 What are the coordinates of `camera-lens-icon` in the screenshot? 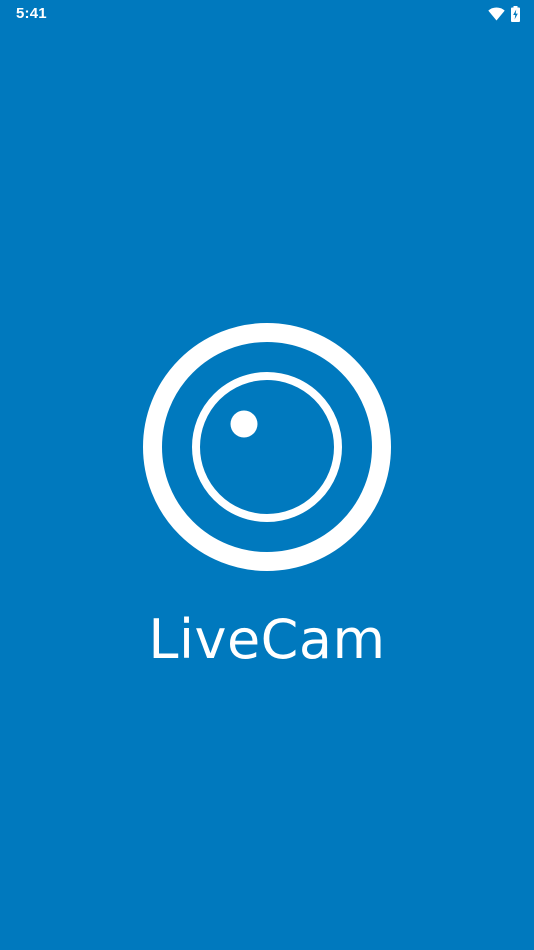 It's located at (267, 447).